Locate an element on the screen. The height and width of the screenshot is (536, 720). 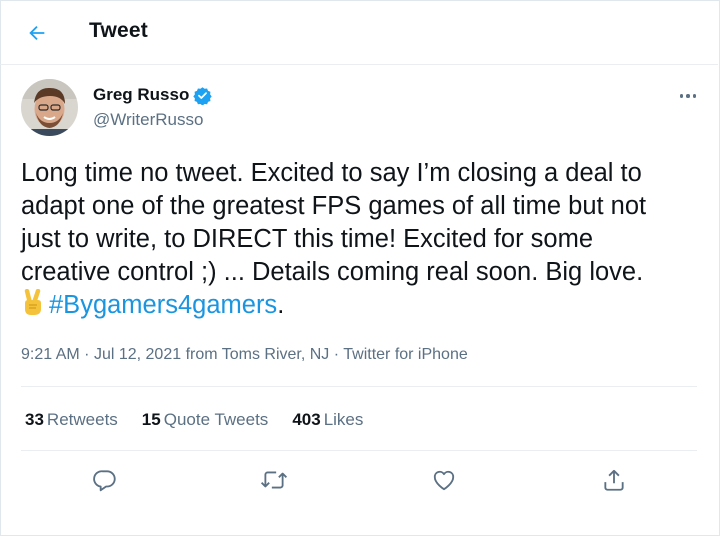
quote-tweets-count: 15 is located at coordinates (151, 419).